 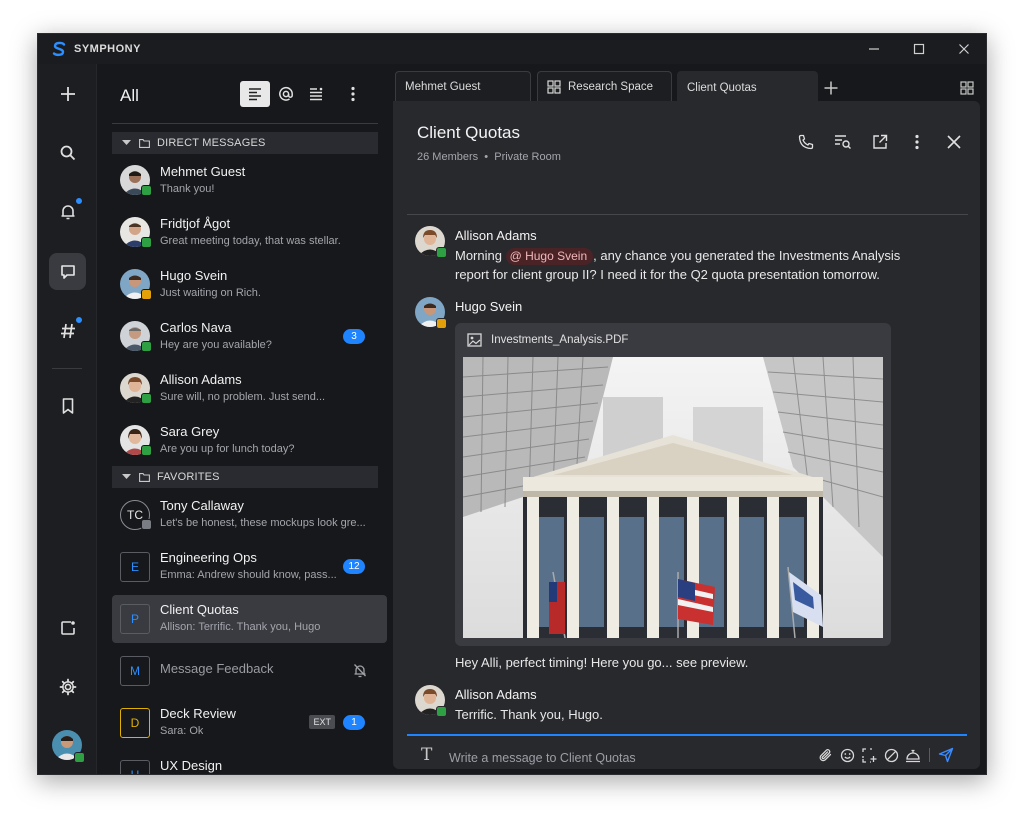 I want to click on left-nav, so click(x=67, y=419).